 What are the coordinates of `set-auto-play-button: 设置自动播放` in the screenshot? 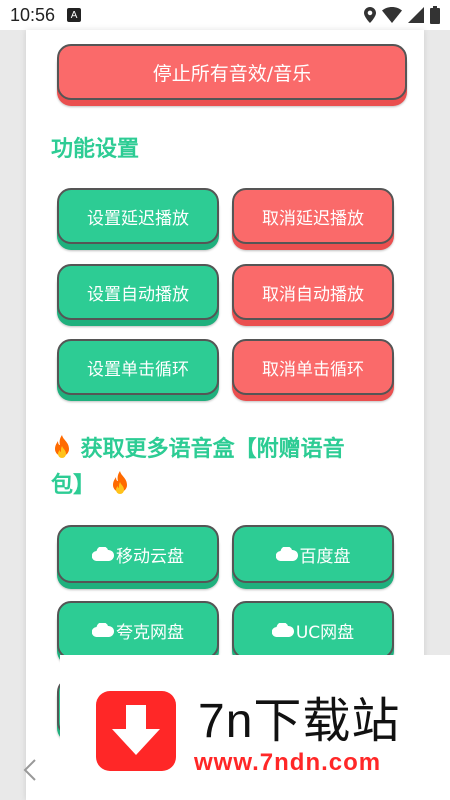 It's located at (138, 292).